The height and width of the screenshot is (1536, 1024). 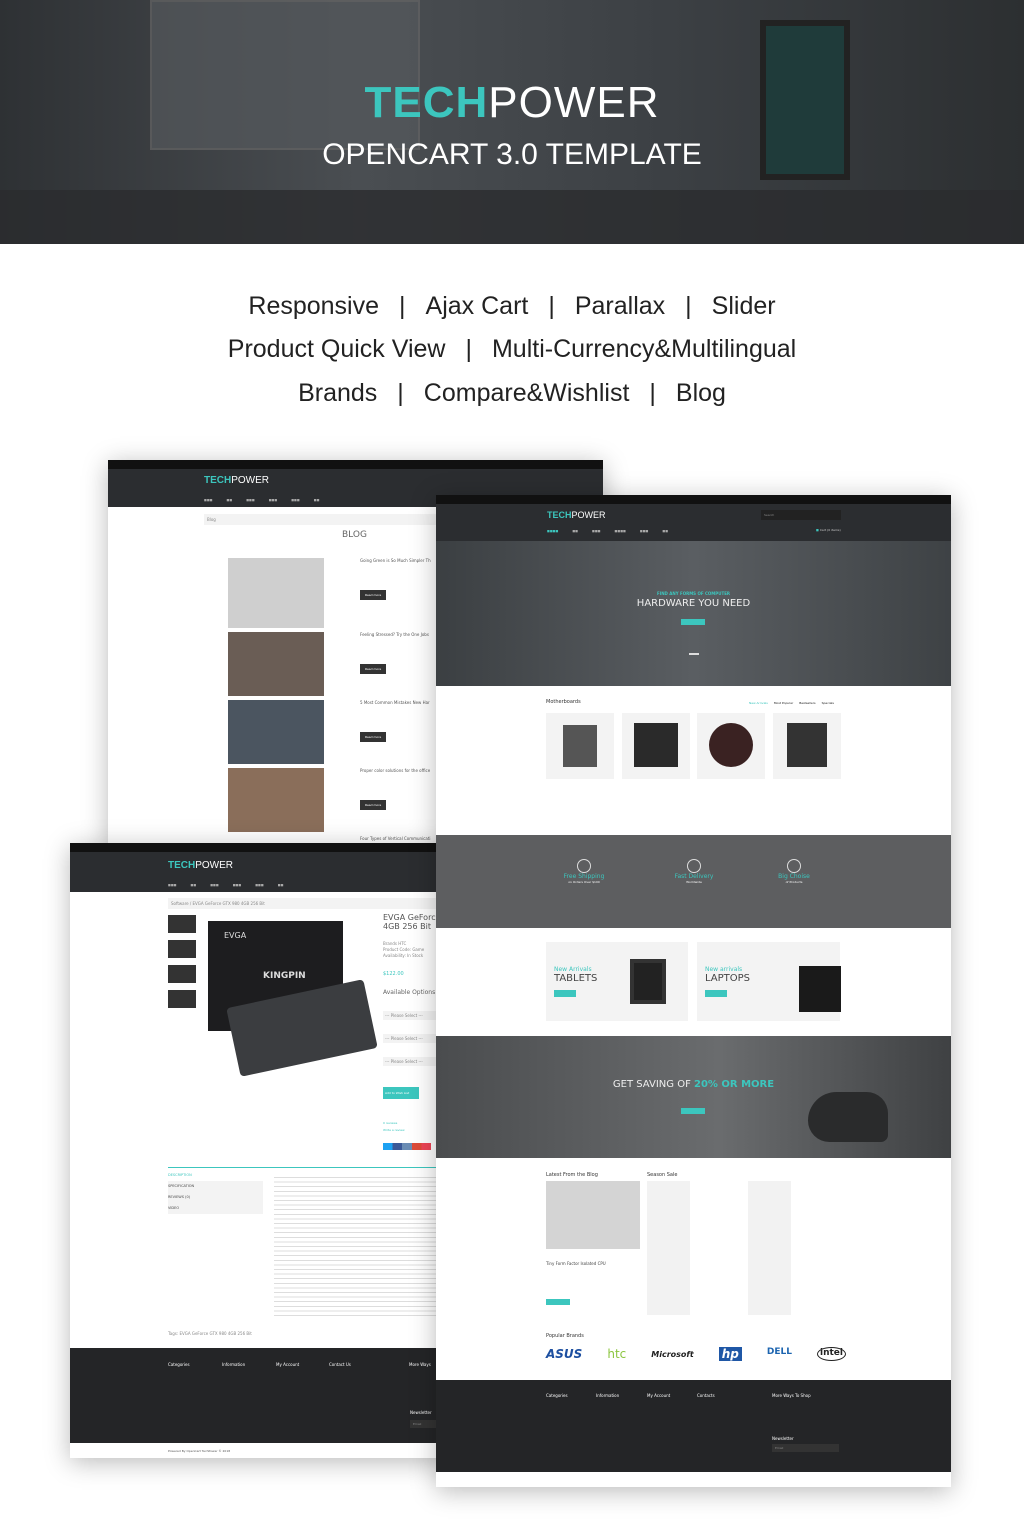 I want to click on thumbnail-gallery, so click(x=182, y=965).